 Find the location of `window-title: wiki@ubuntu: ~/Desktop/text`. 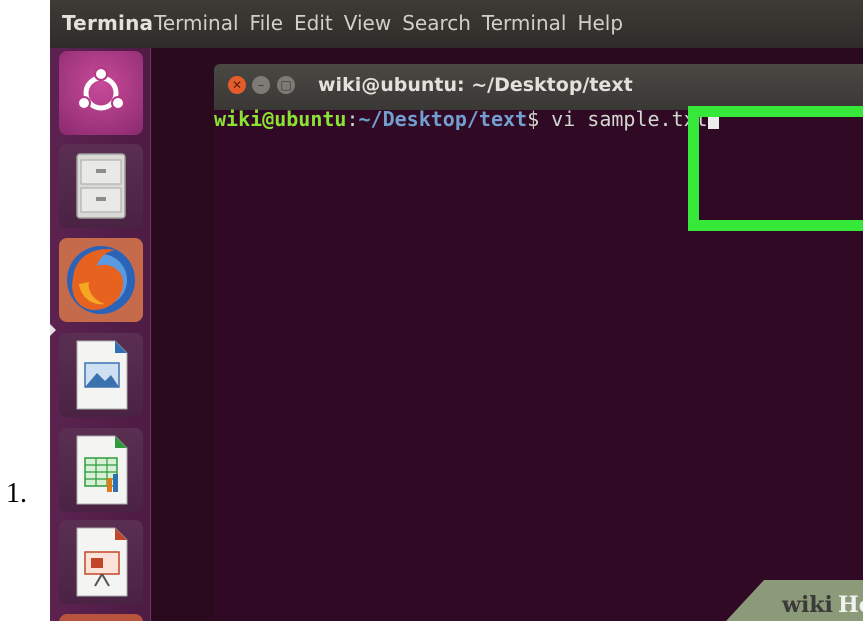

window-title: wiki@ubuntu: ~/Desktop/text is located at coordinates (475, 85).